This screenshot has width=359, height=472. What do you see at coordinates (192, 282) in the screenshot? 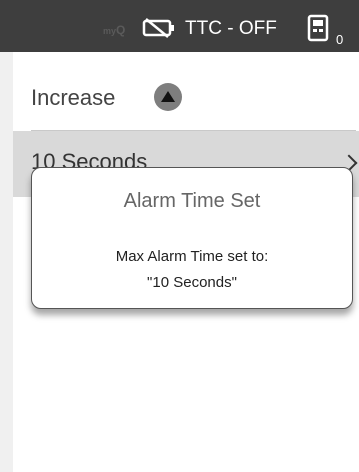
I see `dialog-message-line2: "10 Seconds"` at bounding box center [192, 282].